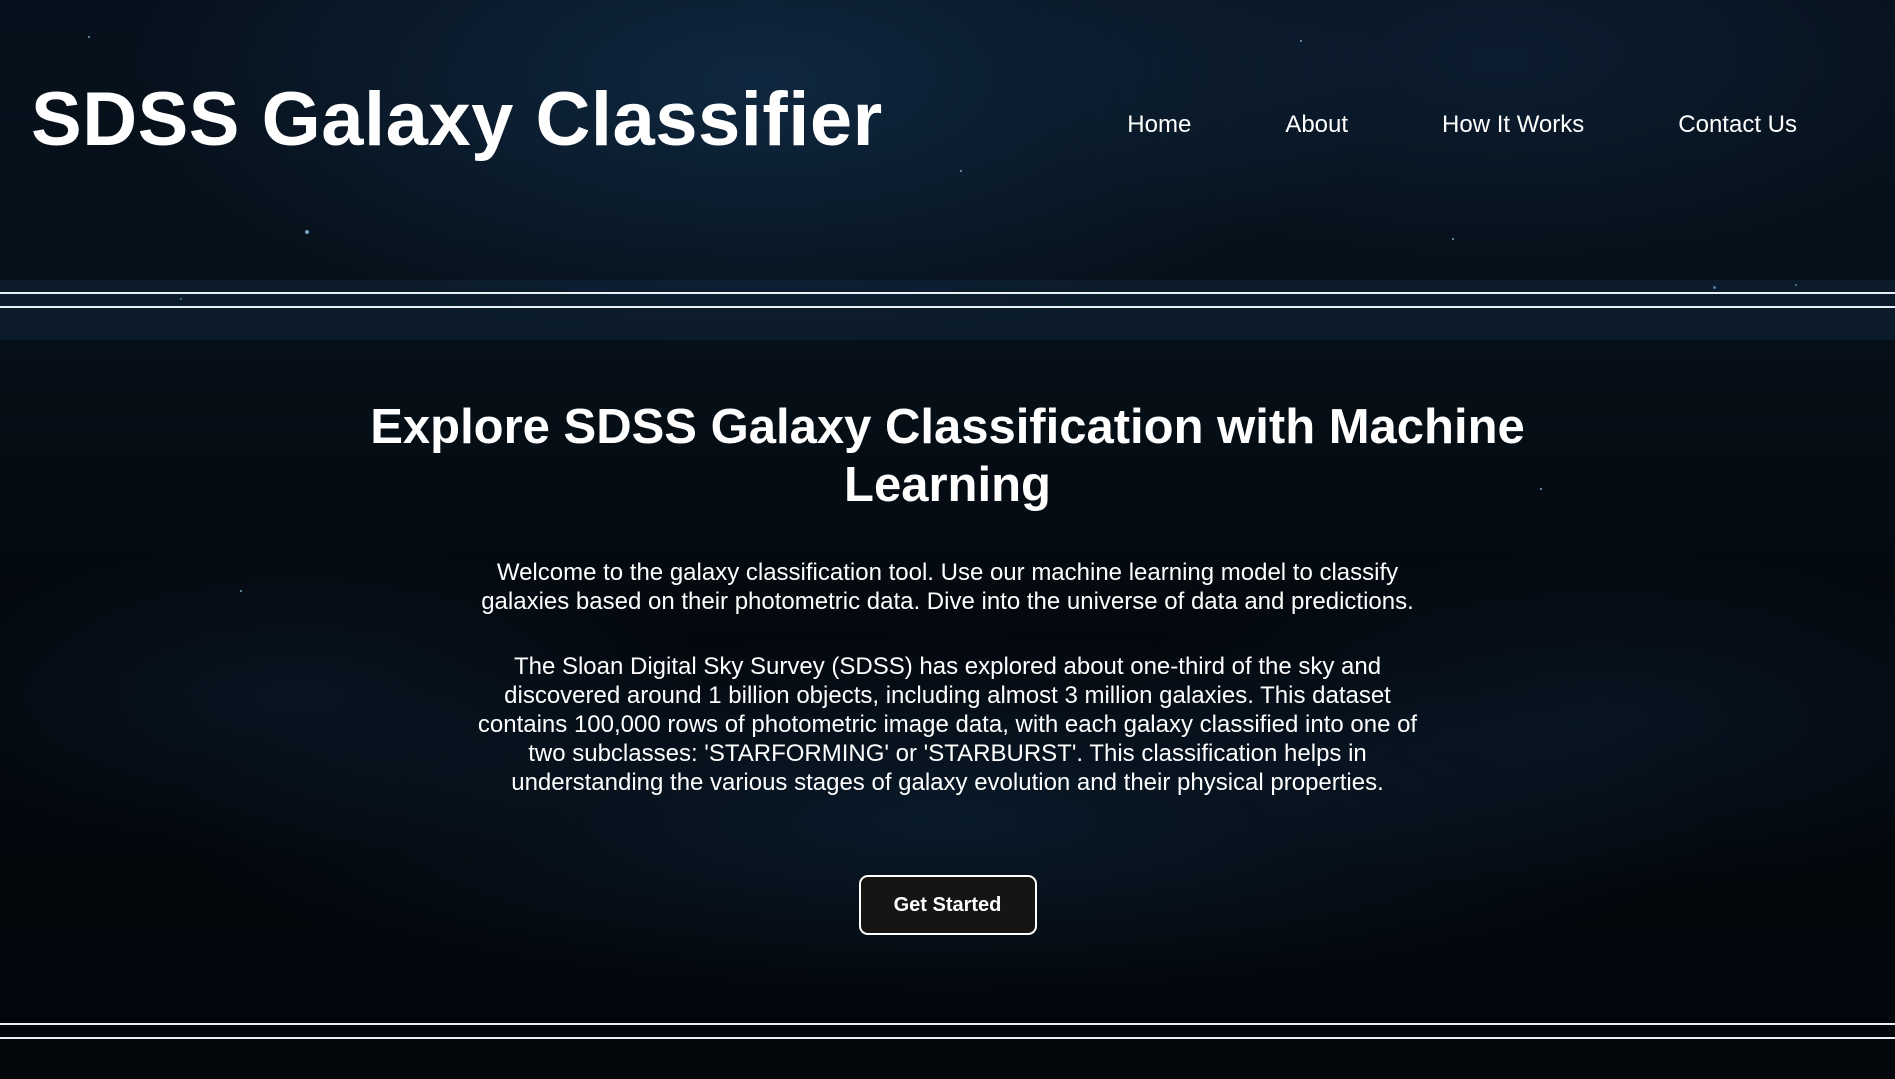 The height and width of the screenshot is (1079, 1895). Describe the element at coordinates (947, 307) in the screenshot. I see `header-divider-bottom` at that location.